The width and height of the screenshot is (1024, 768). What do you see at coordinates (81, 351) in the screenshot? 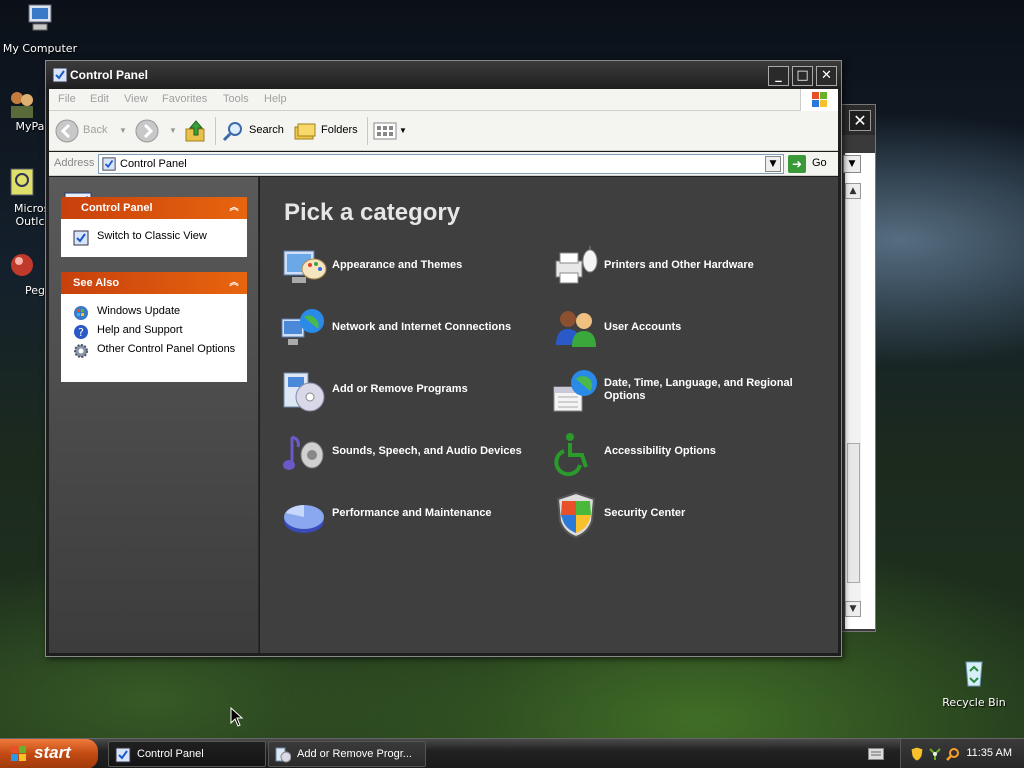
I see `gear-icon` at bounding box center [81, 351].